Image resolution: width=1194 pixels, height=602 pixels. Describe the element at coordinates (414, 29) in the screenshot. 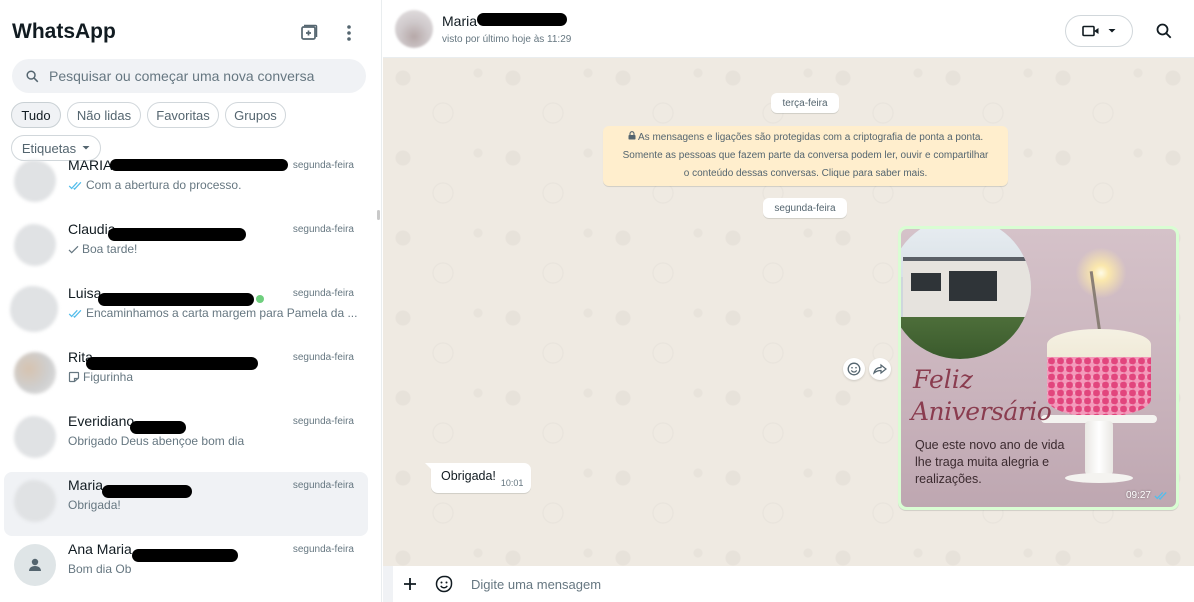

I see `contact-avatar` at that location.